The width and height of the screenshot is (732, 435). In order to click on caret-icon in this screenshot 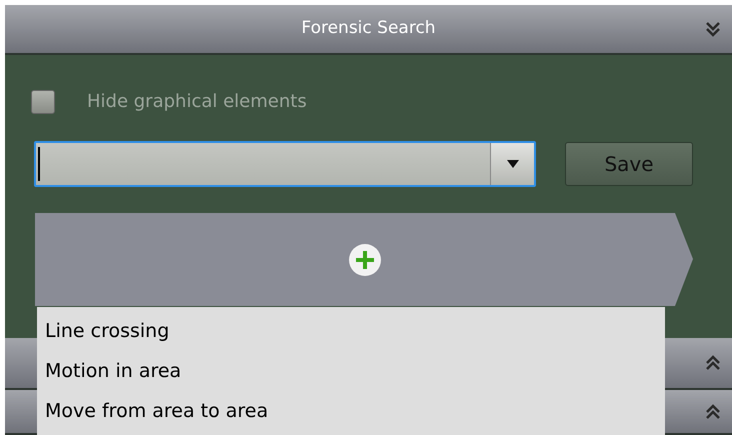, I will do `click(512, 164)`.